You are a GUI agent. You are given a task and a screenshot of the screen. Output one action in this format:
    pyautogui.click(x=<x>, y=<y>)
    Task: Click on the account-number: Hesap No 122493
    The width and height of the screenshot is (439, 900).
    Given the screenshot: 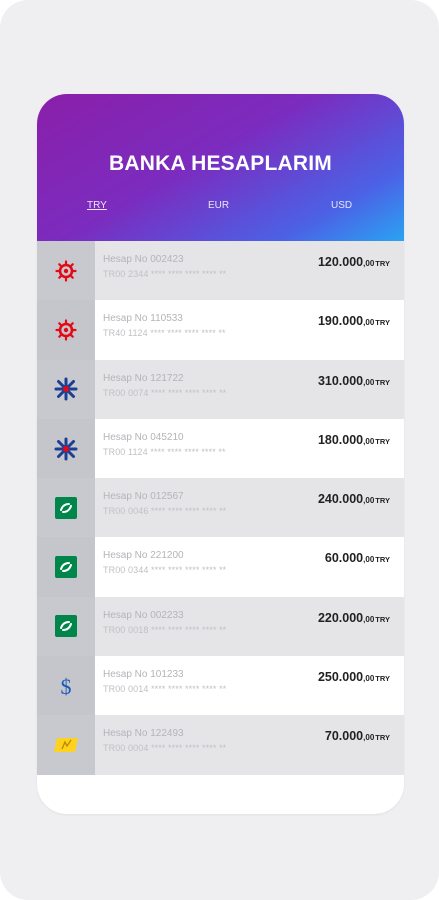 What is the action you would take?
    pyautogui.click(x=143, y=734)
    